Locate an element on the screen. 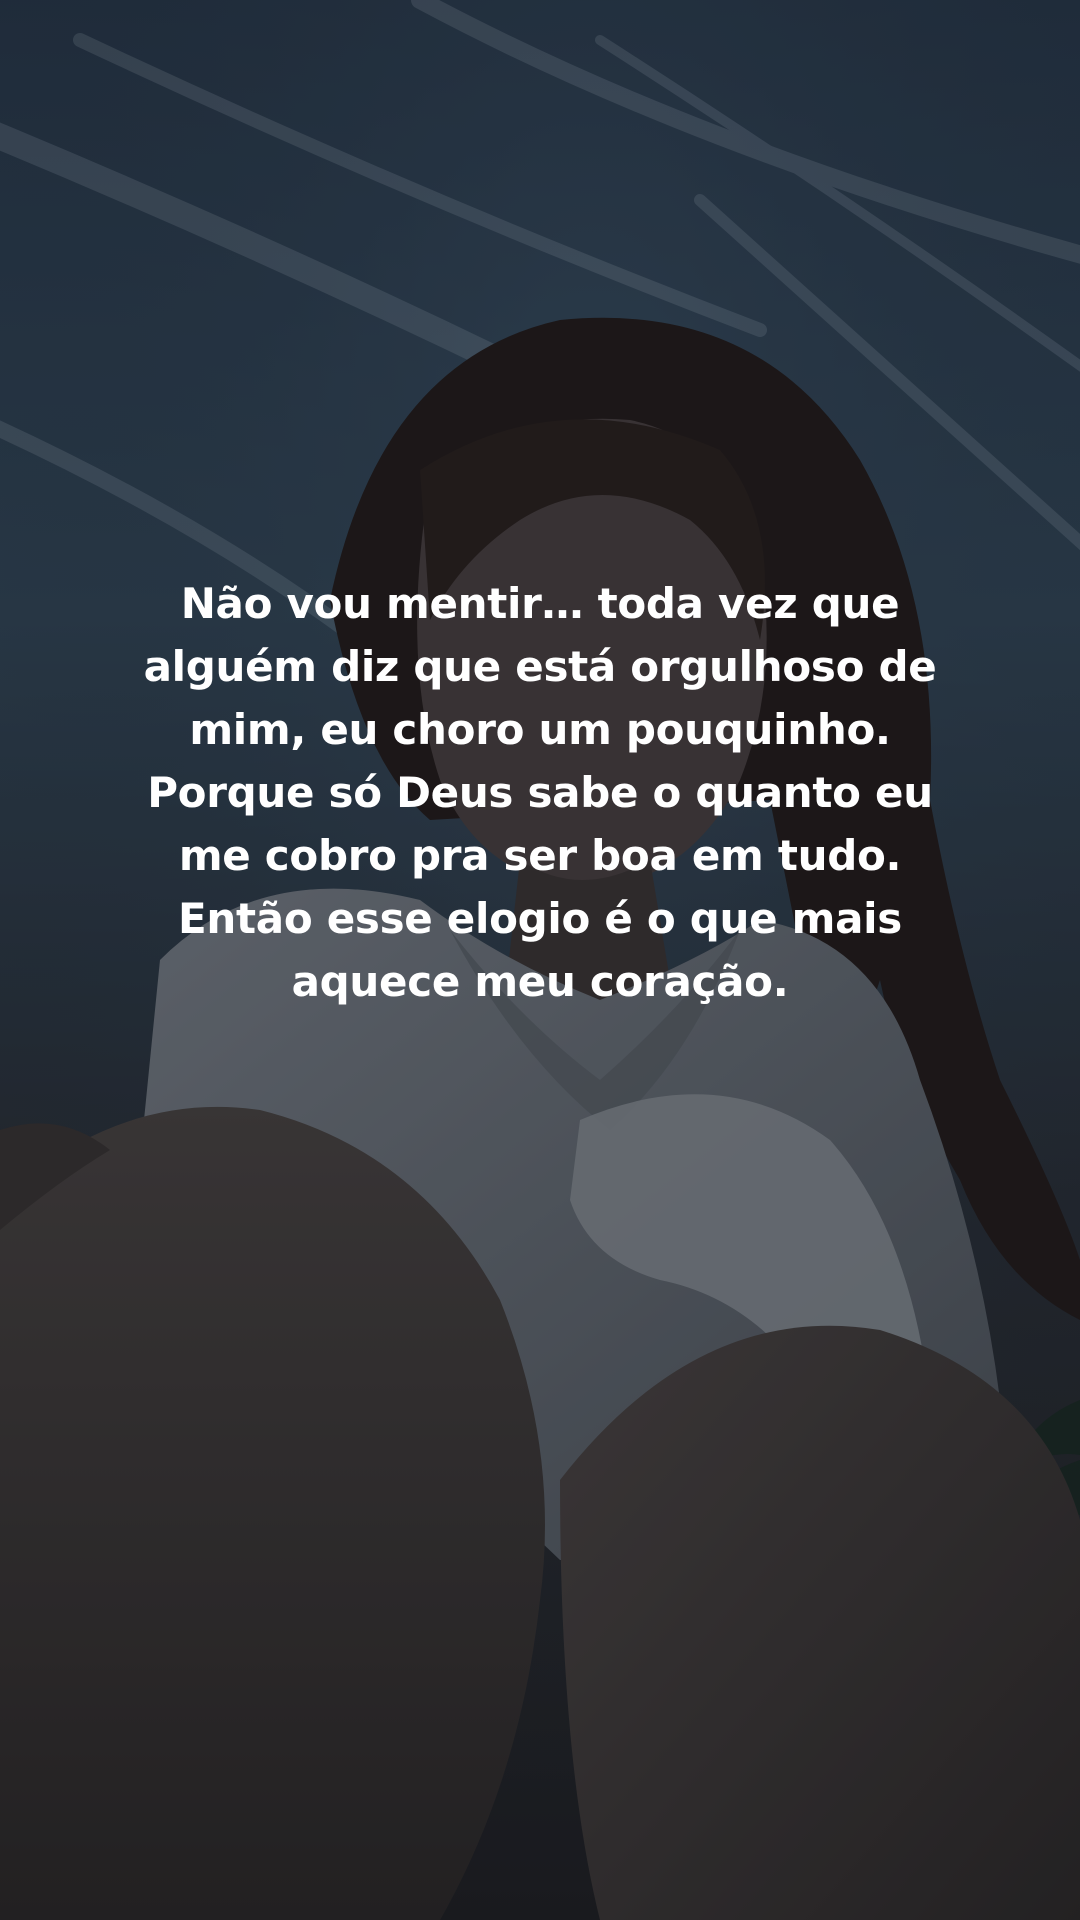  caption-line: alguém diz que está orgulhoso de is located at coordinates (540, 666).